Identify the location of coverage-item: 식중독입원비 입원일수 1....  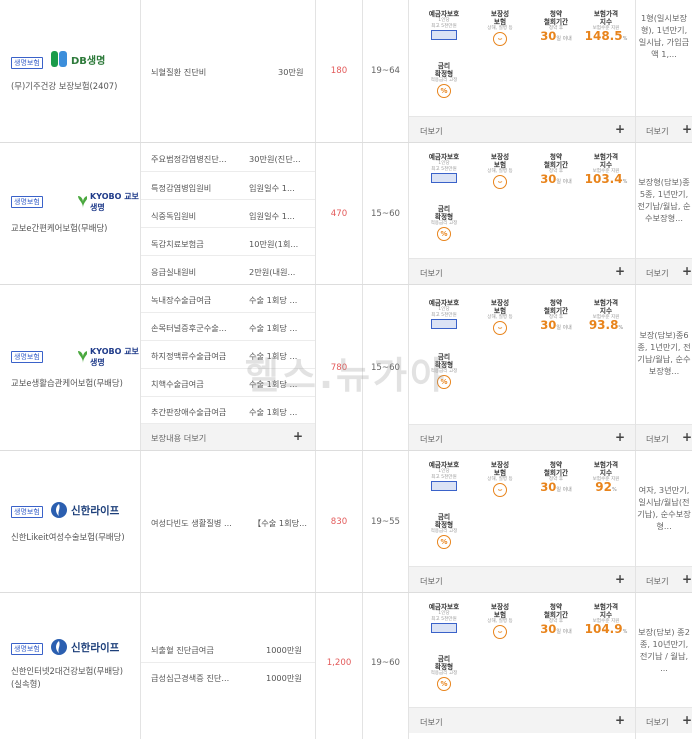
(228, 214).